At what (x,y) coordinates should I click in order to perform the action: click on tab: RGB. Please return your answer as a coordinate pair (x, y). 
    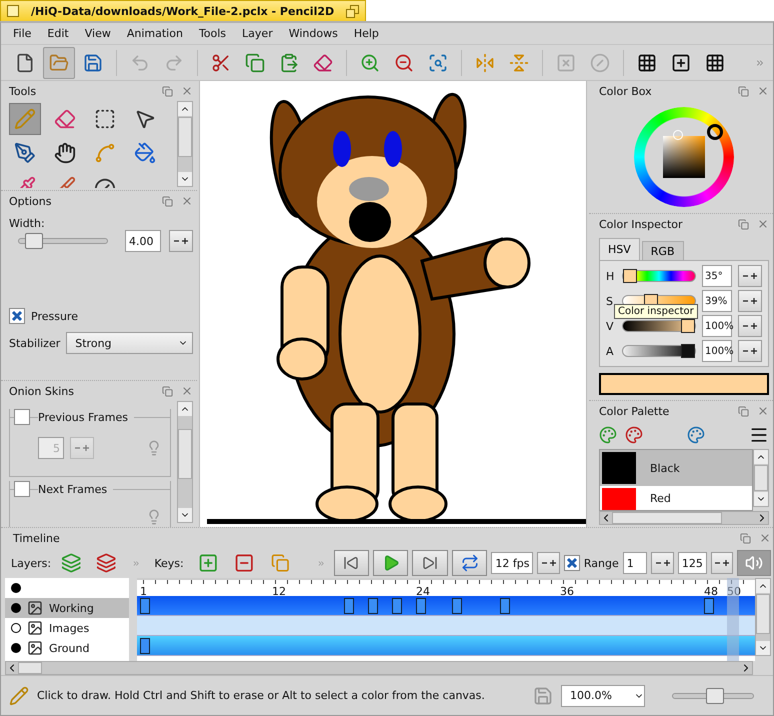
    Looking at the image, I should click on (663, 250).